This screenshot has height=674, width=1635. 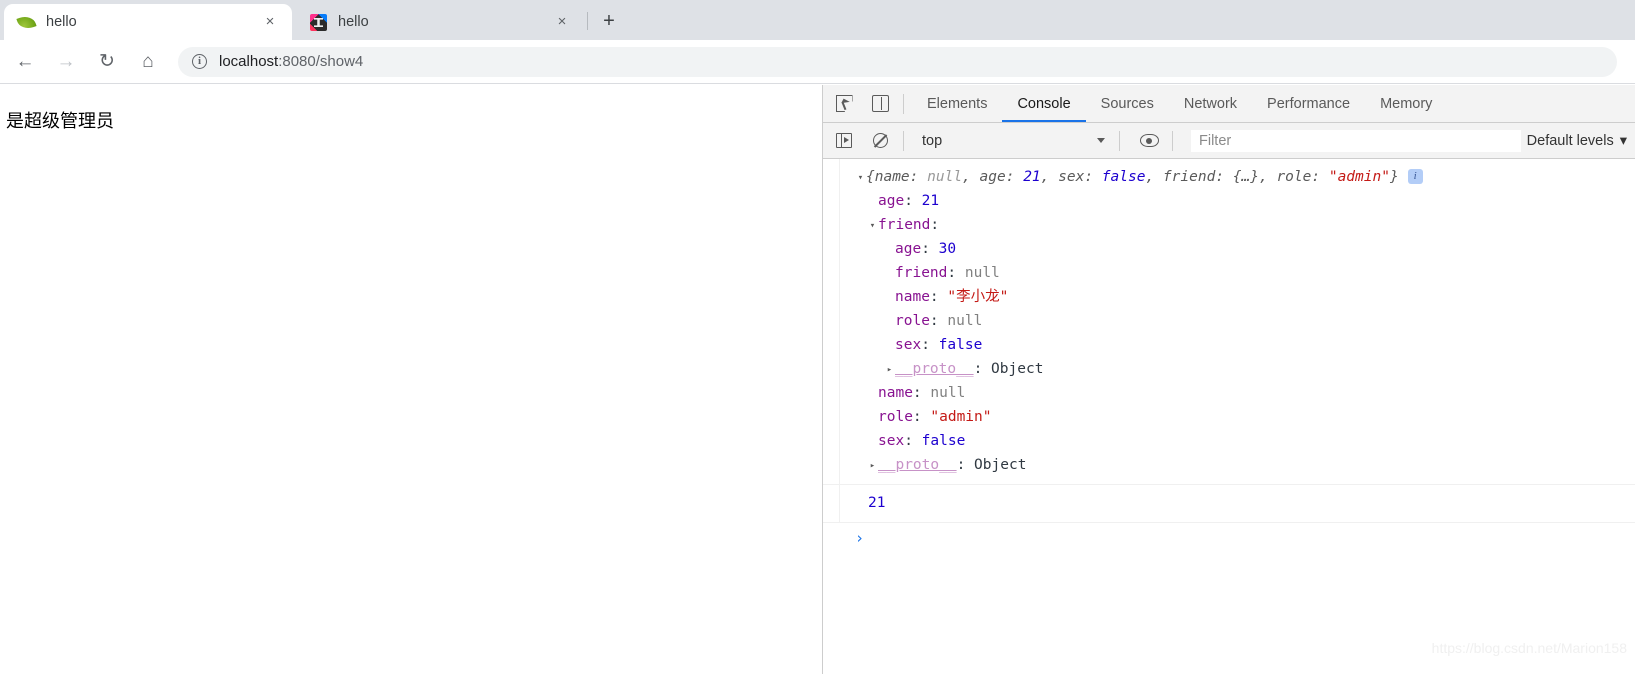 What do you see at coordinates (880, 104) in the screenshot?
I see `device-toolbar-icon` at bounding box center [880, 104].